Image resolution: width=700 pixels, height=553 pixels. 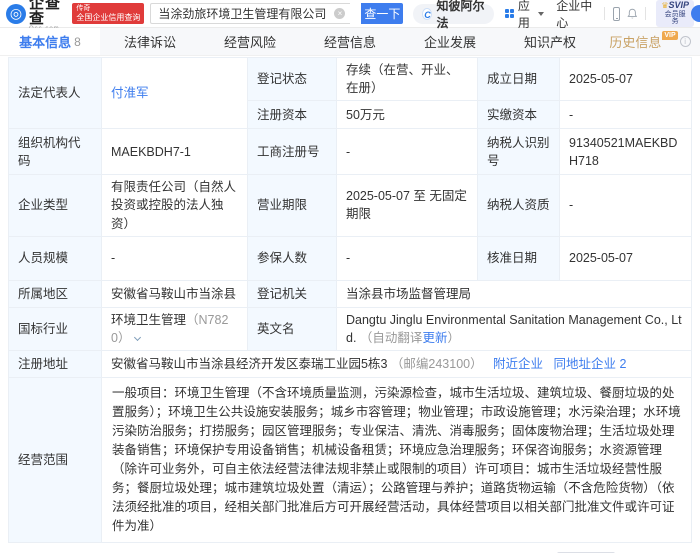 What do you see at coordinates (518, 115) in the screenshot?
I see `field-label-paid-capital: 实缴资本` at bounding box center [518, 115].